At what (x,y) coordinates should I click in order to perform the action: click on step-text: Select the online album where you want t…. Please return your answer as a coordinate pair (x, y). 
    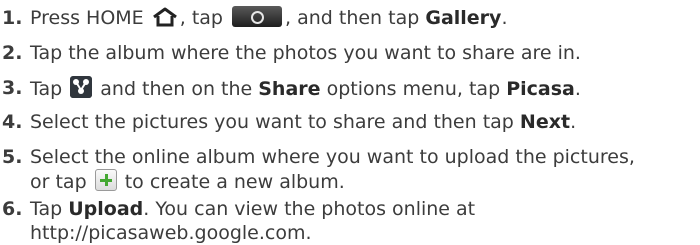
    Looking at the image, I should click on (332, 157).